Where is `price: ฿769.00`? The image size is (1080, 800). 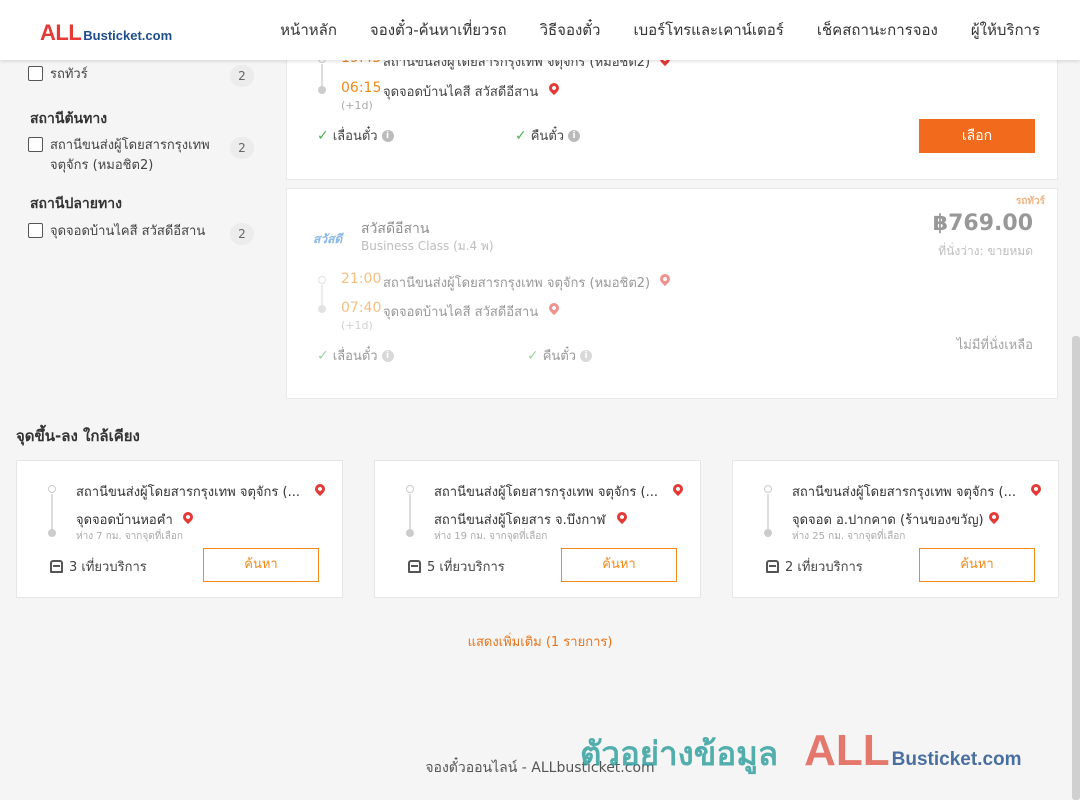
price: ฿769.00 is located at coordinates (982, 223).